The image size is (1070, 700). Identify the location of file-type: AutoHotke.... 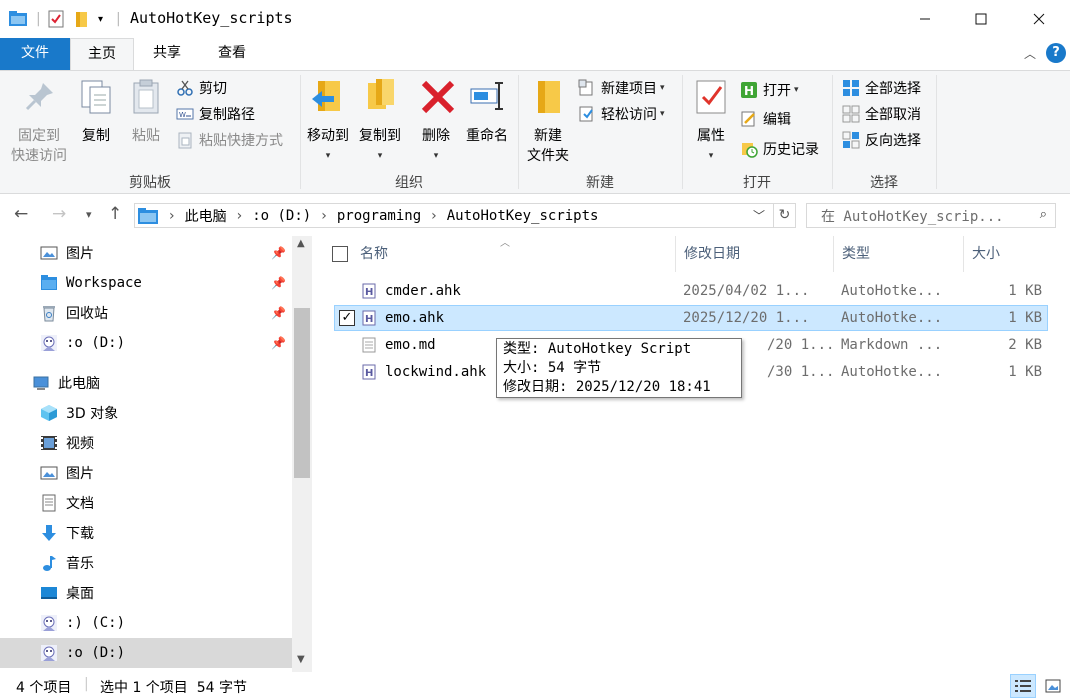
(892, 318).